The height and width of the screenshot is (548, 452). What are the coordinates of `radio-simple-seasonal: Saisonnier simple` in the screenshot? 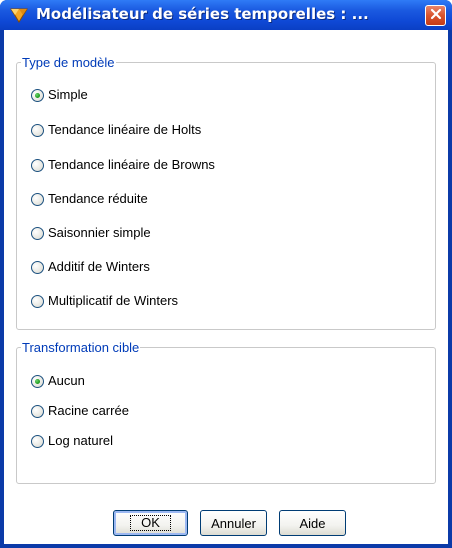 It's located at (91, 233).